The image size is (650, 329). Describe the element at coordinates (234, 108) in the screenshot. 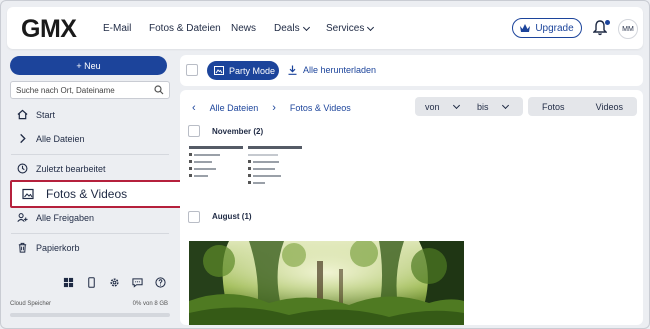

I see `breadcrumb-all-files: Alle Dateien` at that location.